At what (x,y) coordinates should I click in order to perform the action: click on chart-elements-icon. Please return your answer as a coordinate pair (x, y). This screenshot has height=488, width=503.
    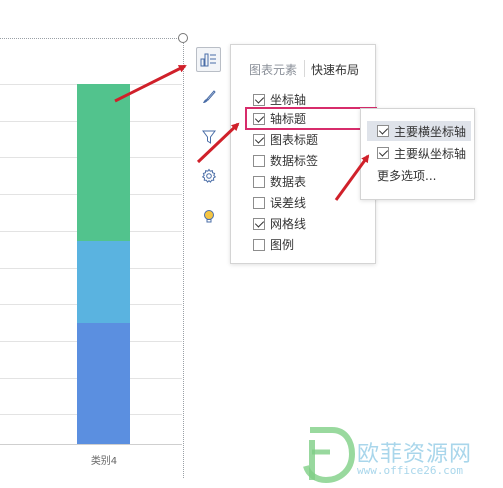
    Looking at the image, I should click on (208, 60).